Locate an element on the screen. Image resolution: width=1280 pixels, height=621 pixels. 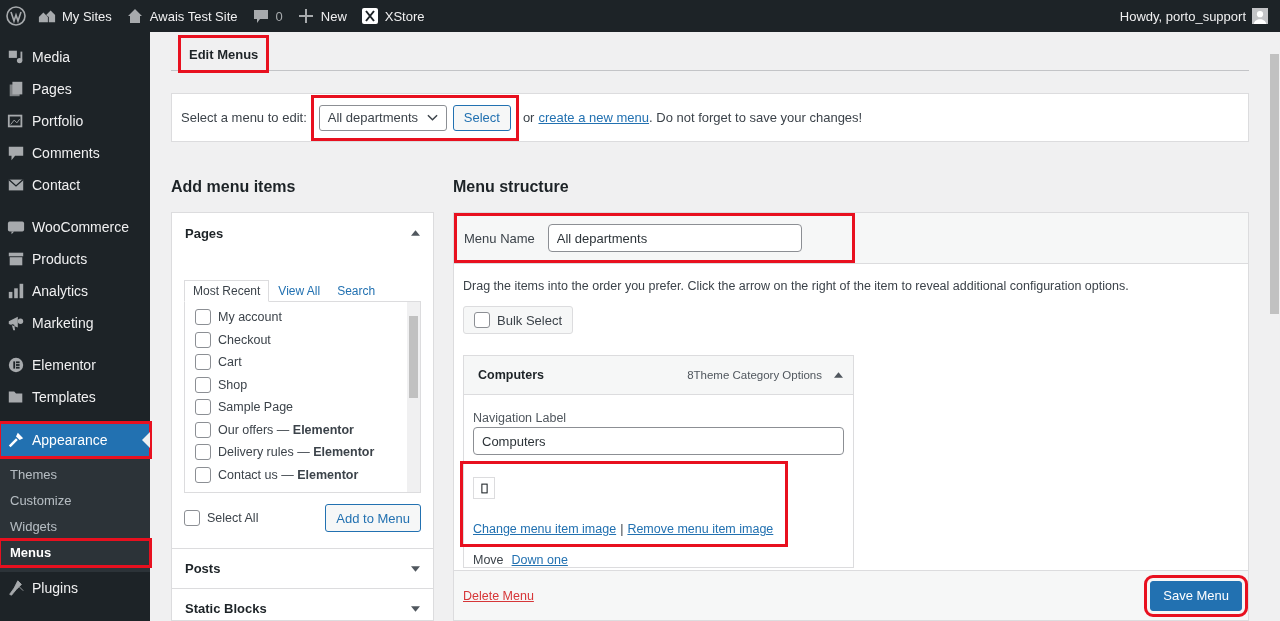
sidebar-item: Portfolio is located at coordinates (75, 121).